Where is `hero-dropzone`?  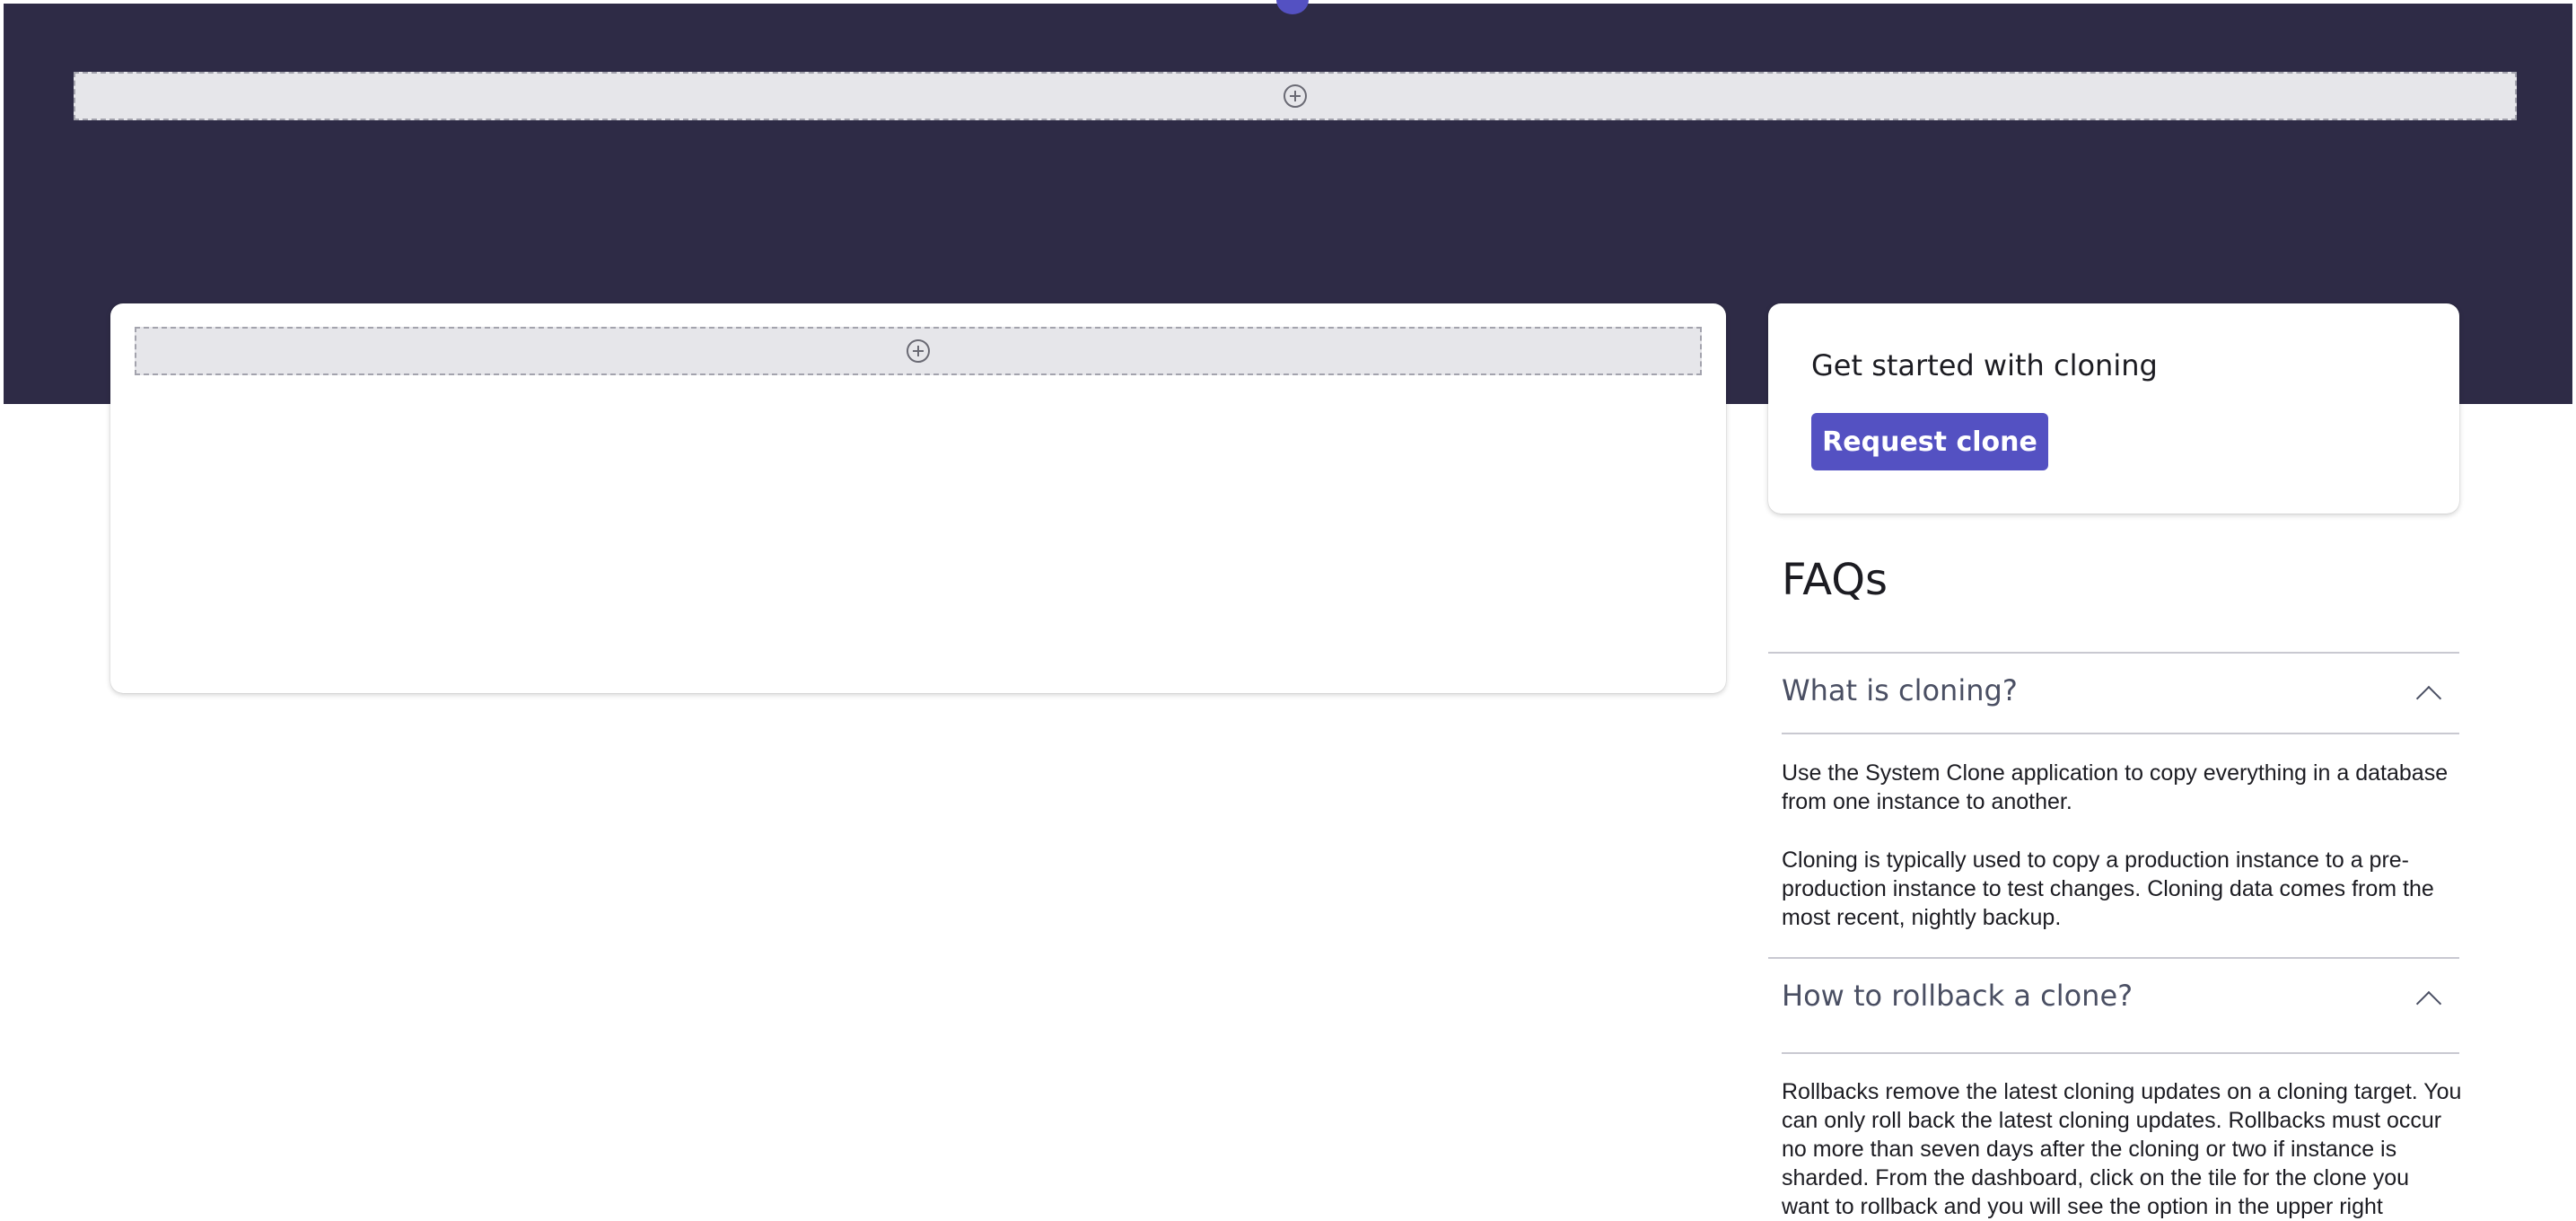
hero-dropzone is located at coordinates (1295, 96).